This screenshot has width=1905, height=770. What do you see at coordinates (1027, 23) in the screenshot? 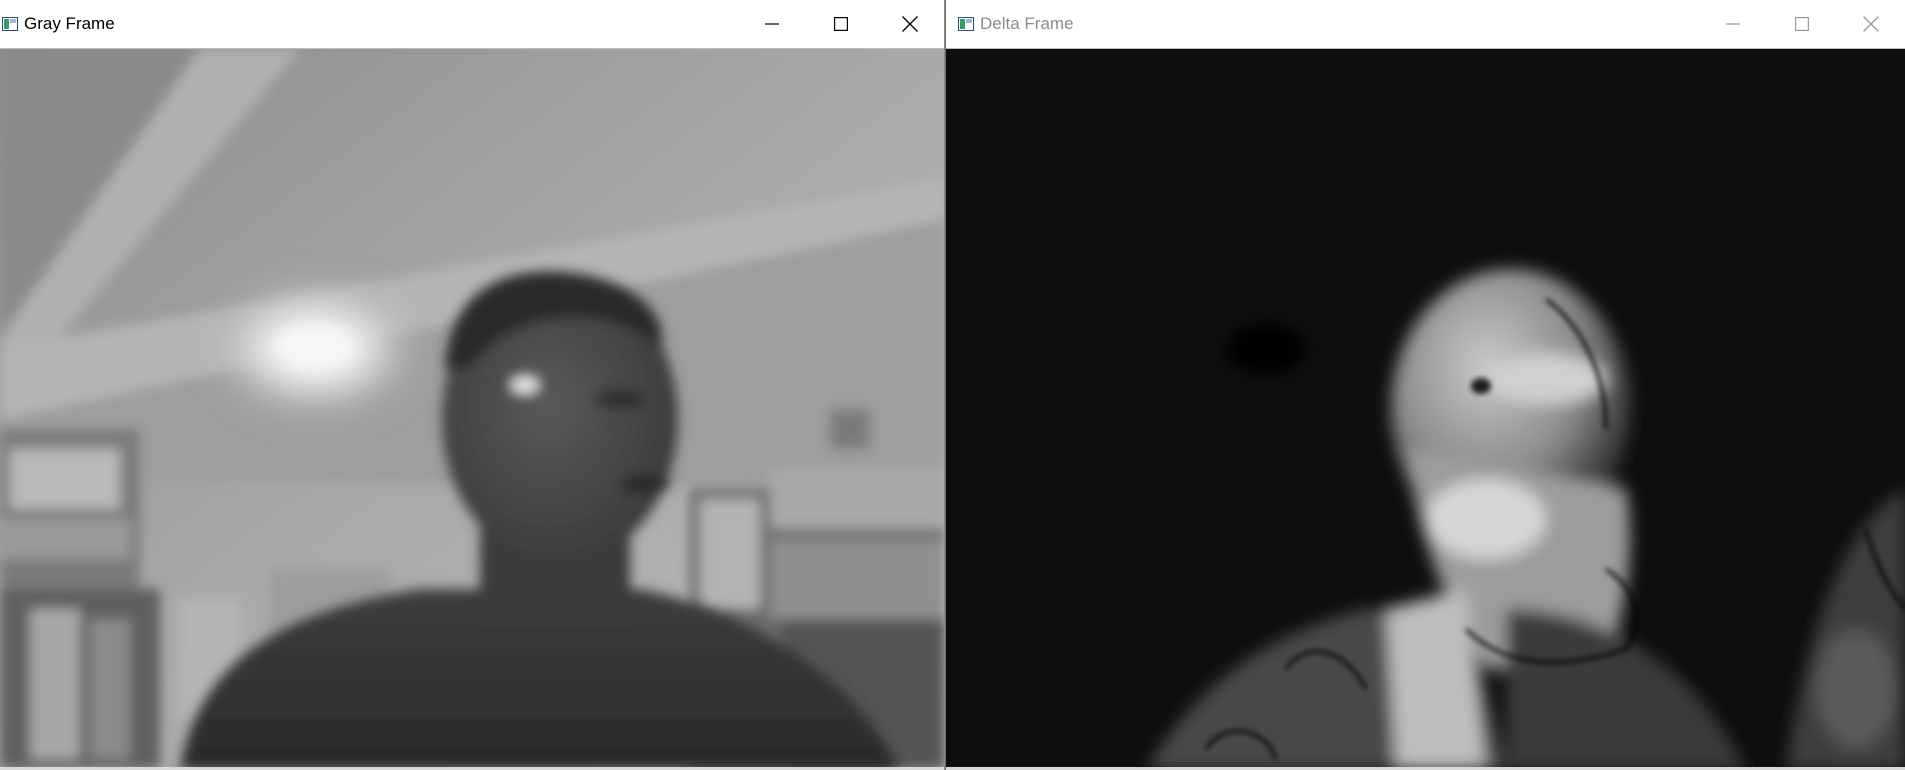
I see `window-title: Delta Frame` at bounding box center [1027, 23].